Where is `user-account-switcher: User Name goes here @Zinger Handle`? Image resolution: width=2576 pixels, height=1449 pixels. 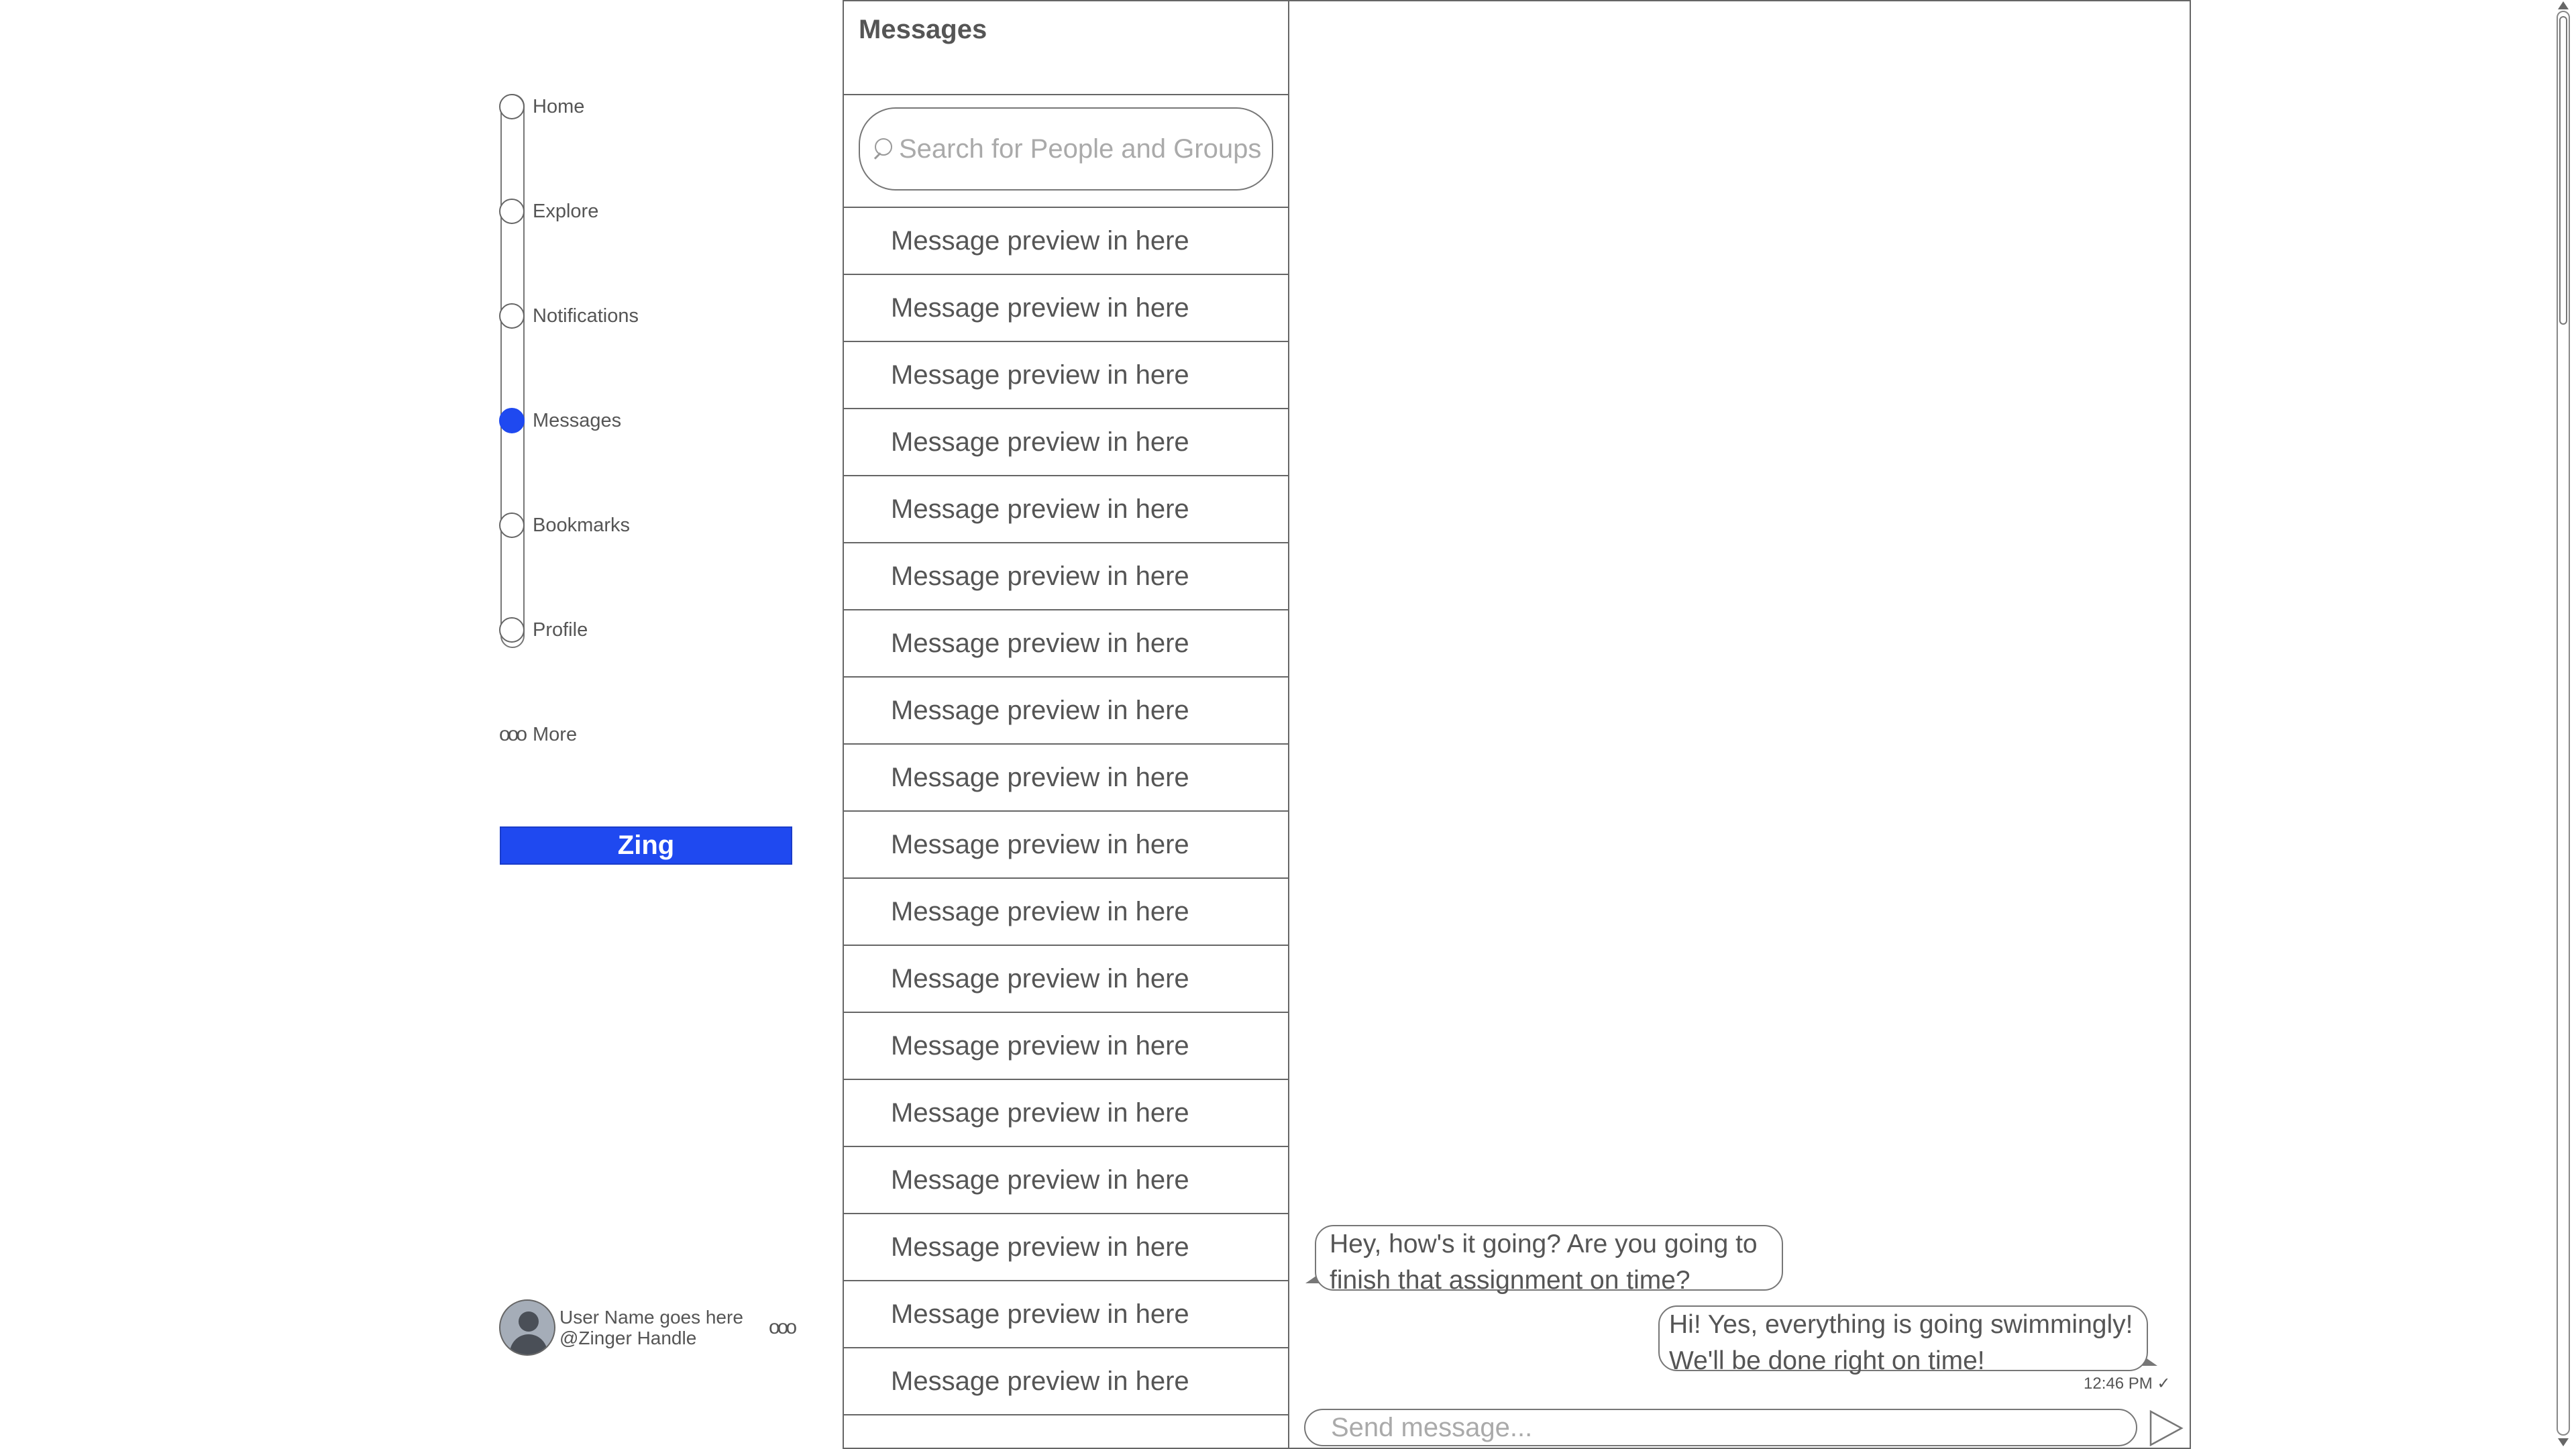 user-account-switcher: User Name goes here @Zinger Handle is located at coordinates (621, 1327).